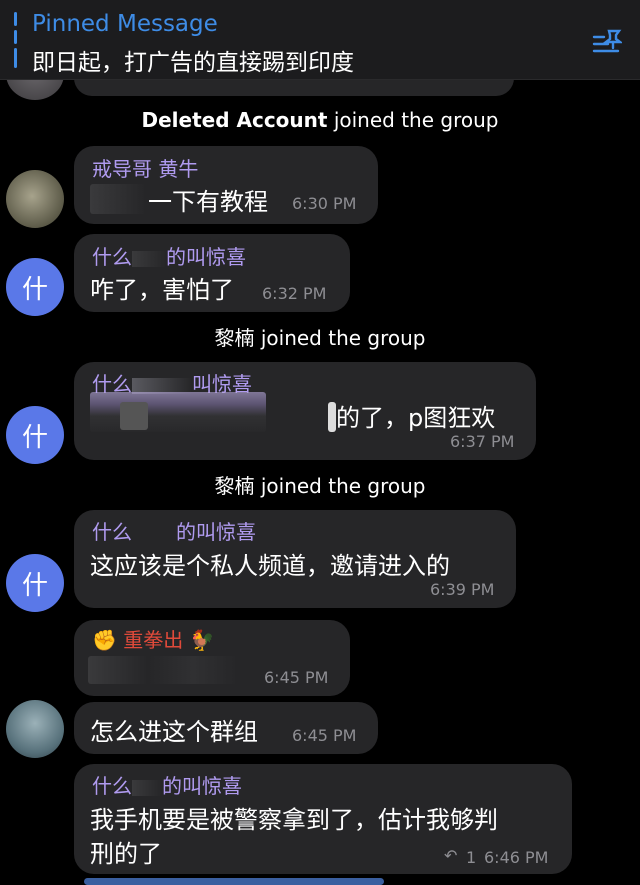 The image size is (640, 885). Describe the element at coordinates (471, 857) in the screenshot. I see `reply-count: 1` at that location.